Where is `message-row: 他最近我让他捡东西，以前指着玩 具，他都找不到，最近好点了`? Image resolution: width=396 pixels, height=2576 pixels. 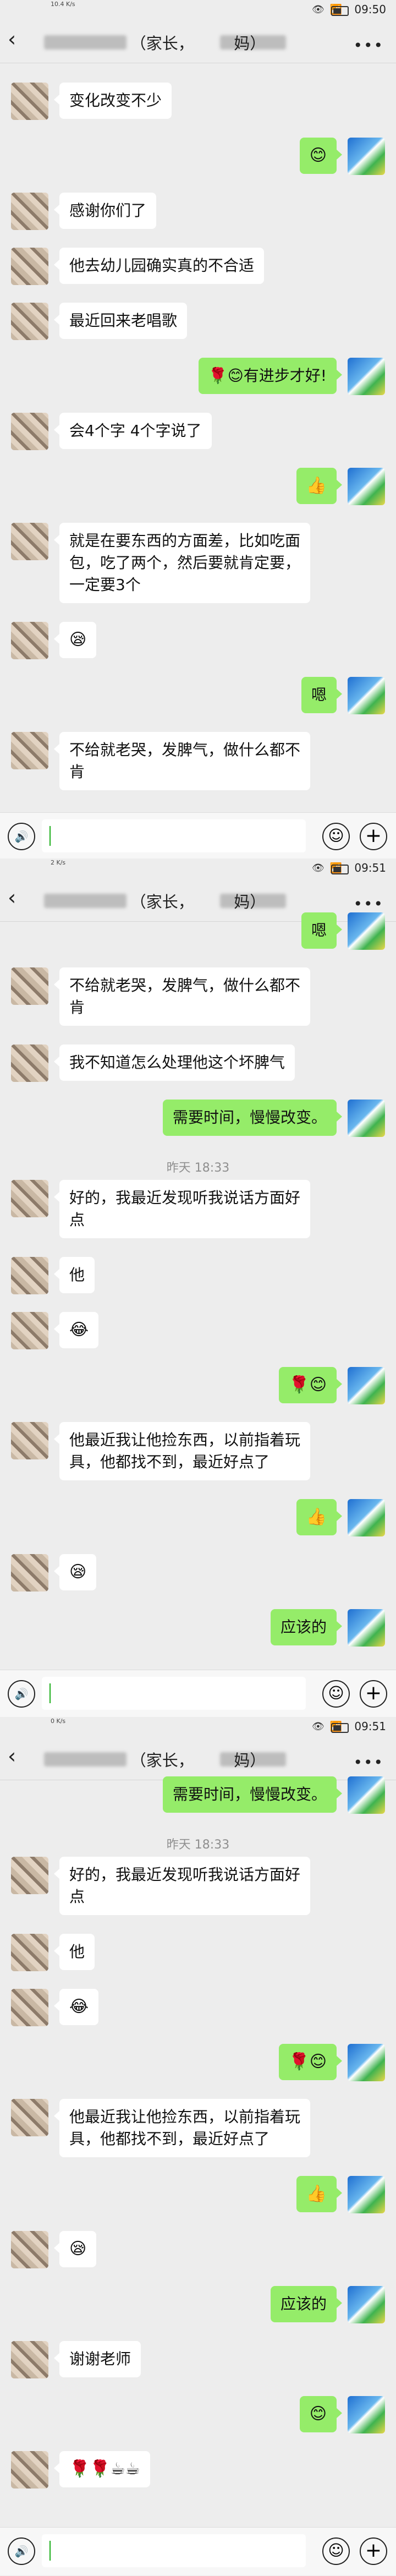 message-row: 他最近我让他捡东西，以前指着玩 具，他都找不到，最近好点了 is located at coordinates (198, 2128).